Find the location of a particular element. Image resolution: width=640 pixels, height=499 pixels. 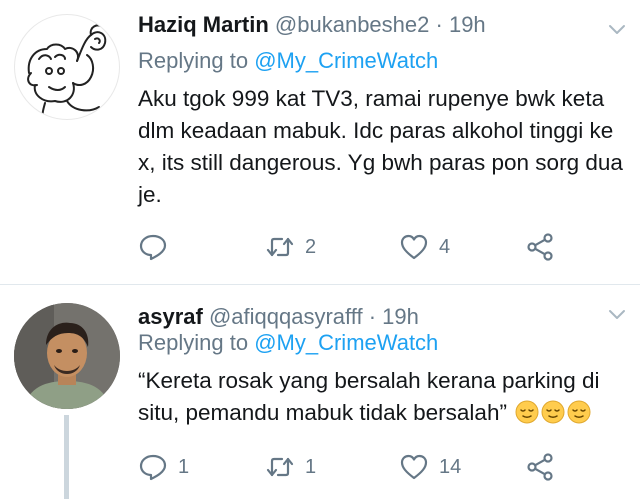

retweet-button: 1 is located at coordinates (290, 467).